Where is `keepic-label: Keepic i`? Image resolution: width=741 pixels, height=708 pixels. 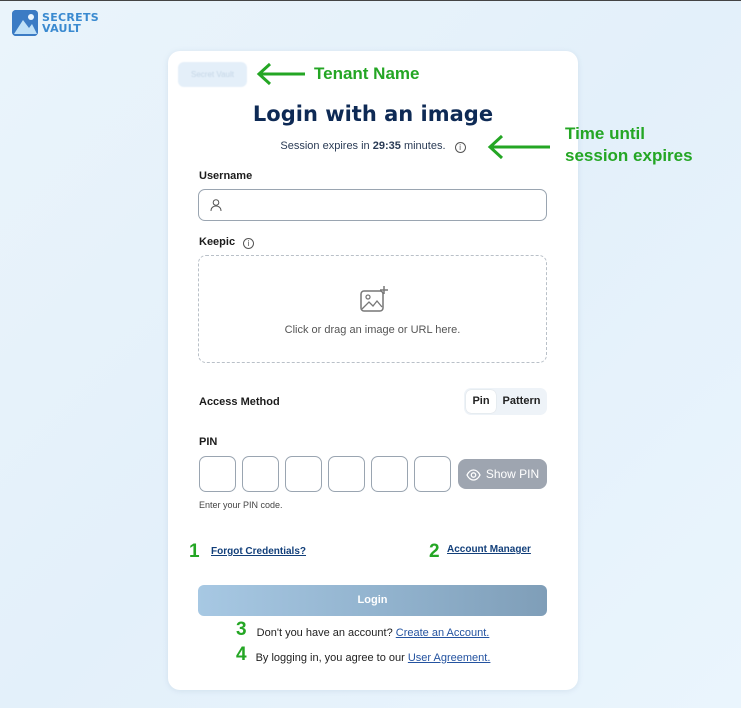 keepic-label: Keepic i is located at coordinates (227, 242).